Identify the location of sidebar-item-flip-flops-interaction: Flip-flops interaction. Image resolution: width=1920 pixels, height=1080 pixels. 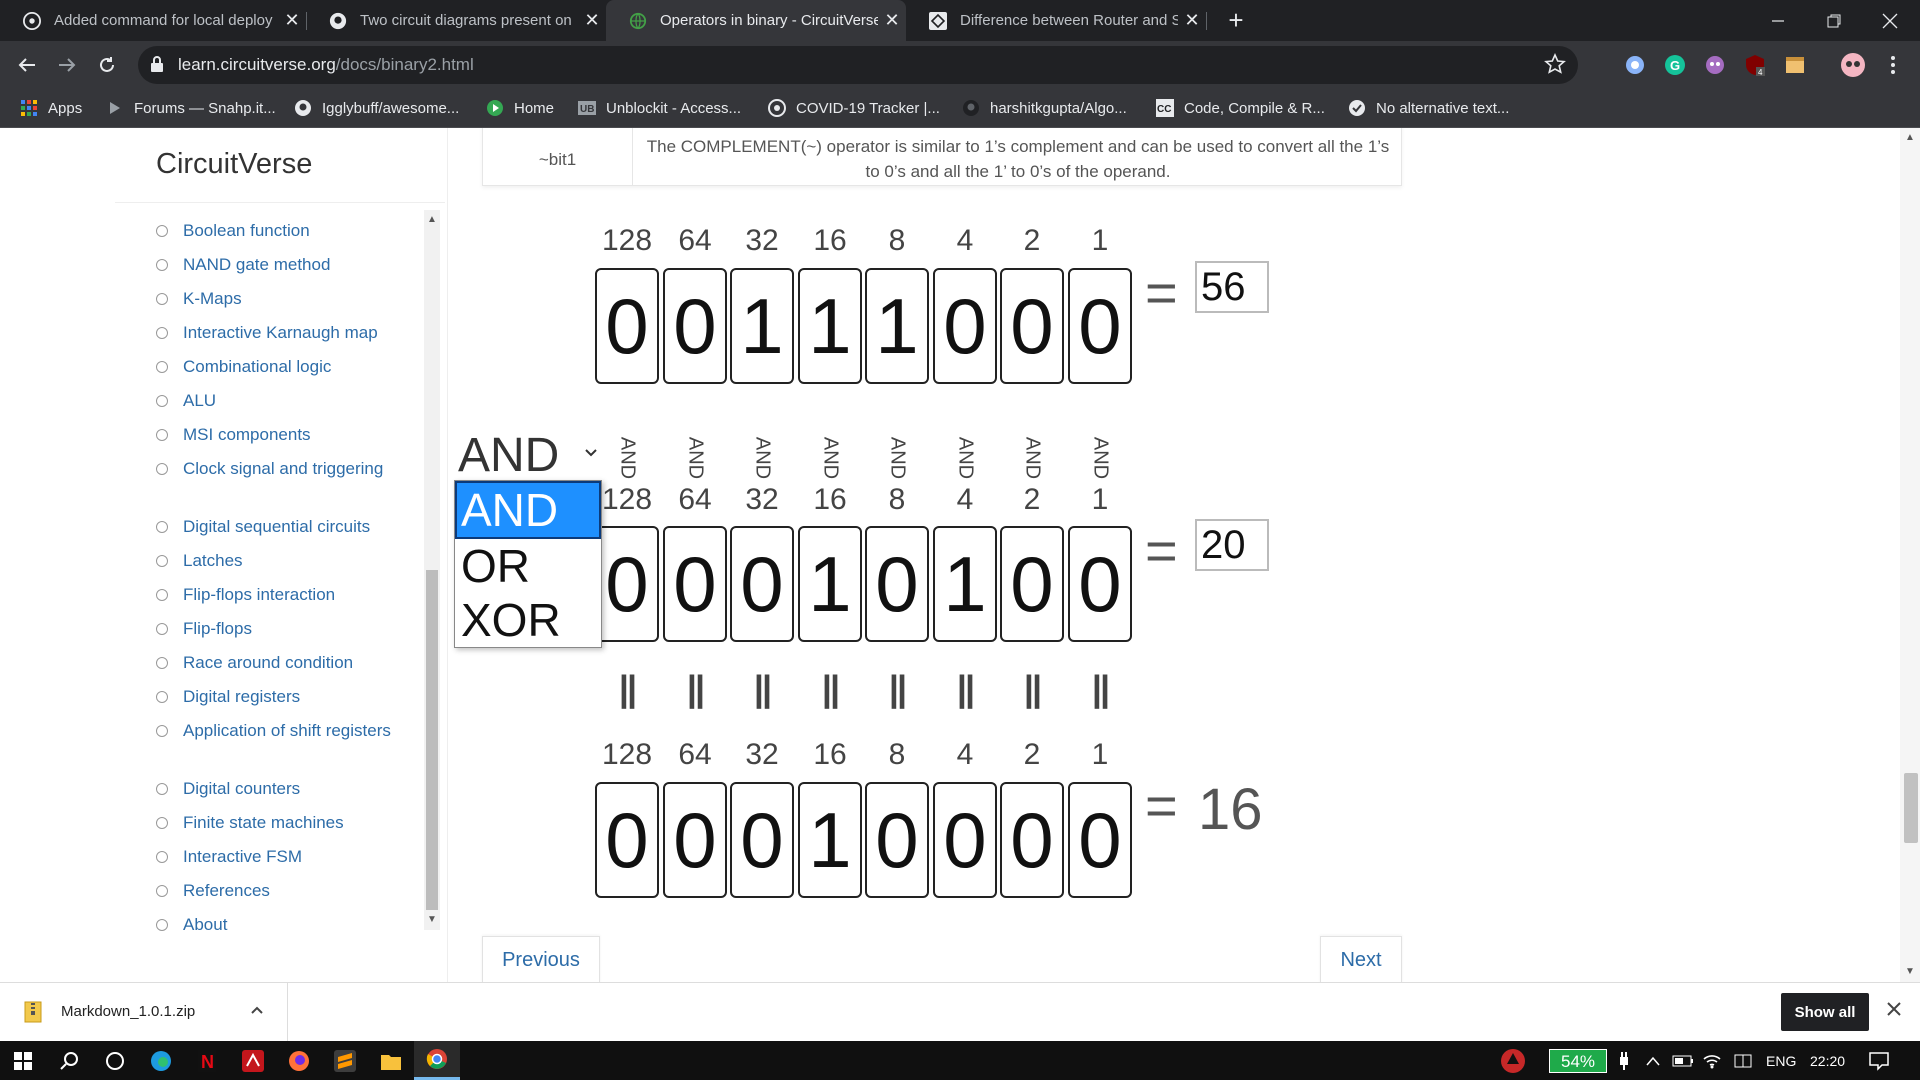
(281, 595).